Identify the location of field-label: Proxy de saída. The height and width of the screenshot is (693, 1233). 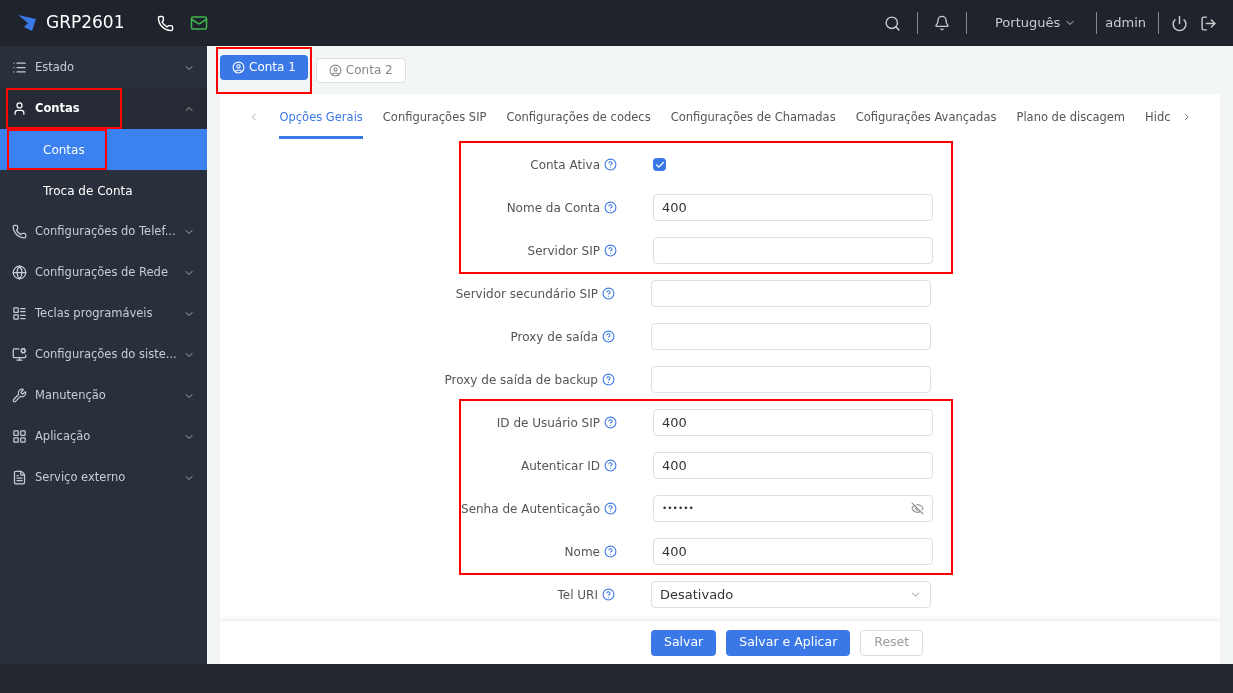
(554, 337).